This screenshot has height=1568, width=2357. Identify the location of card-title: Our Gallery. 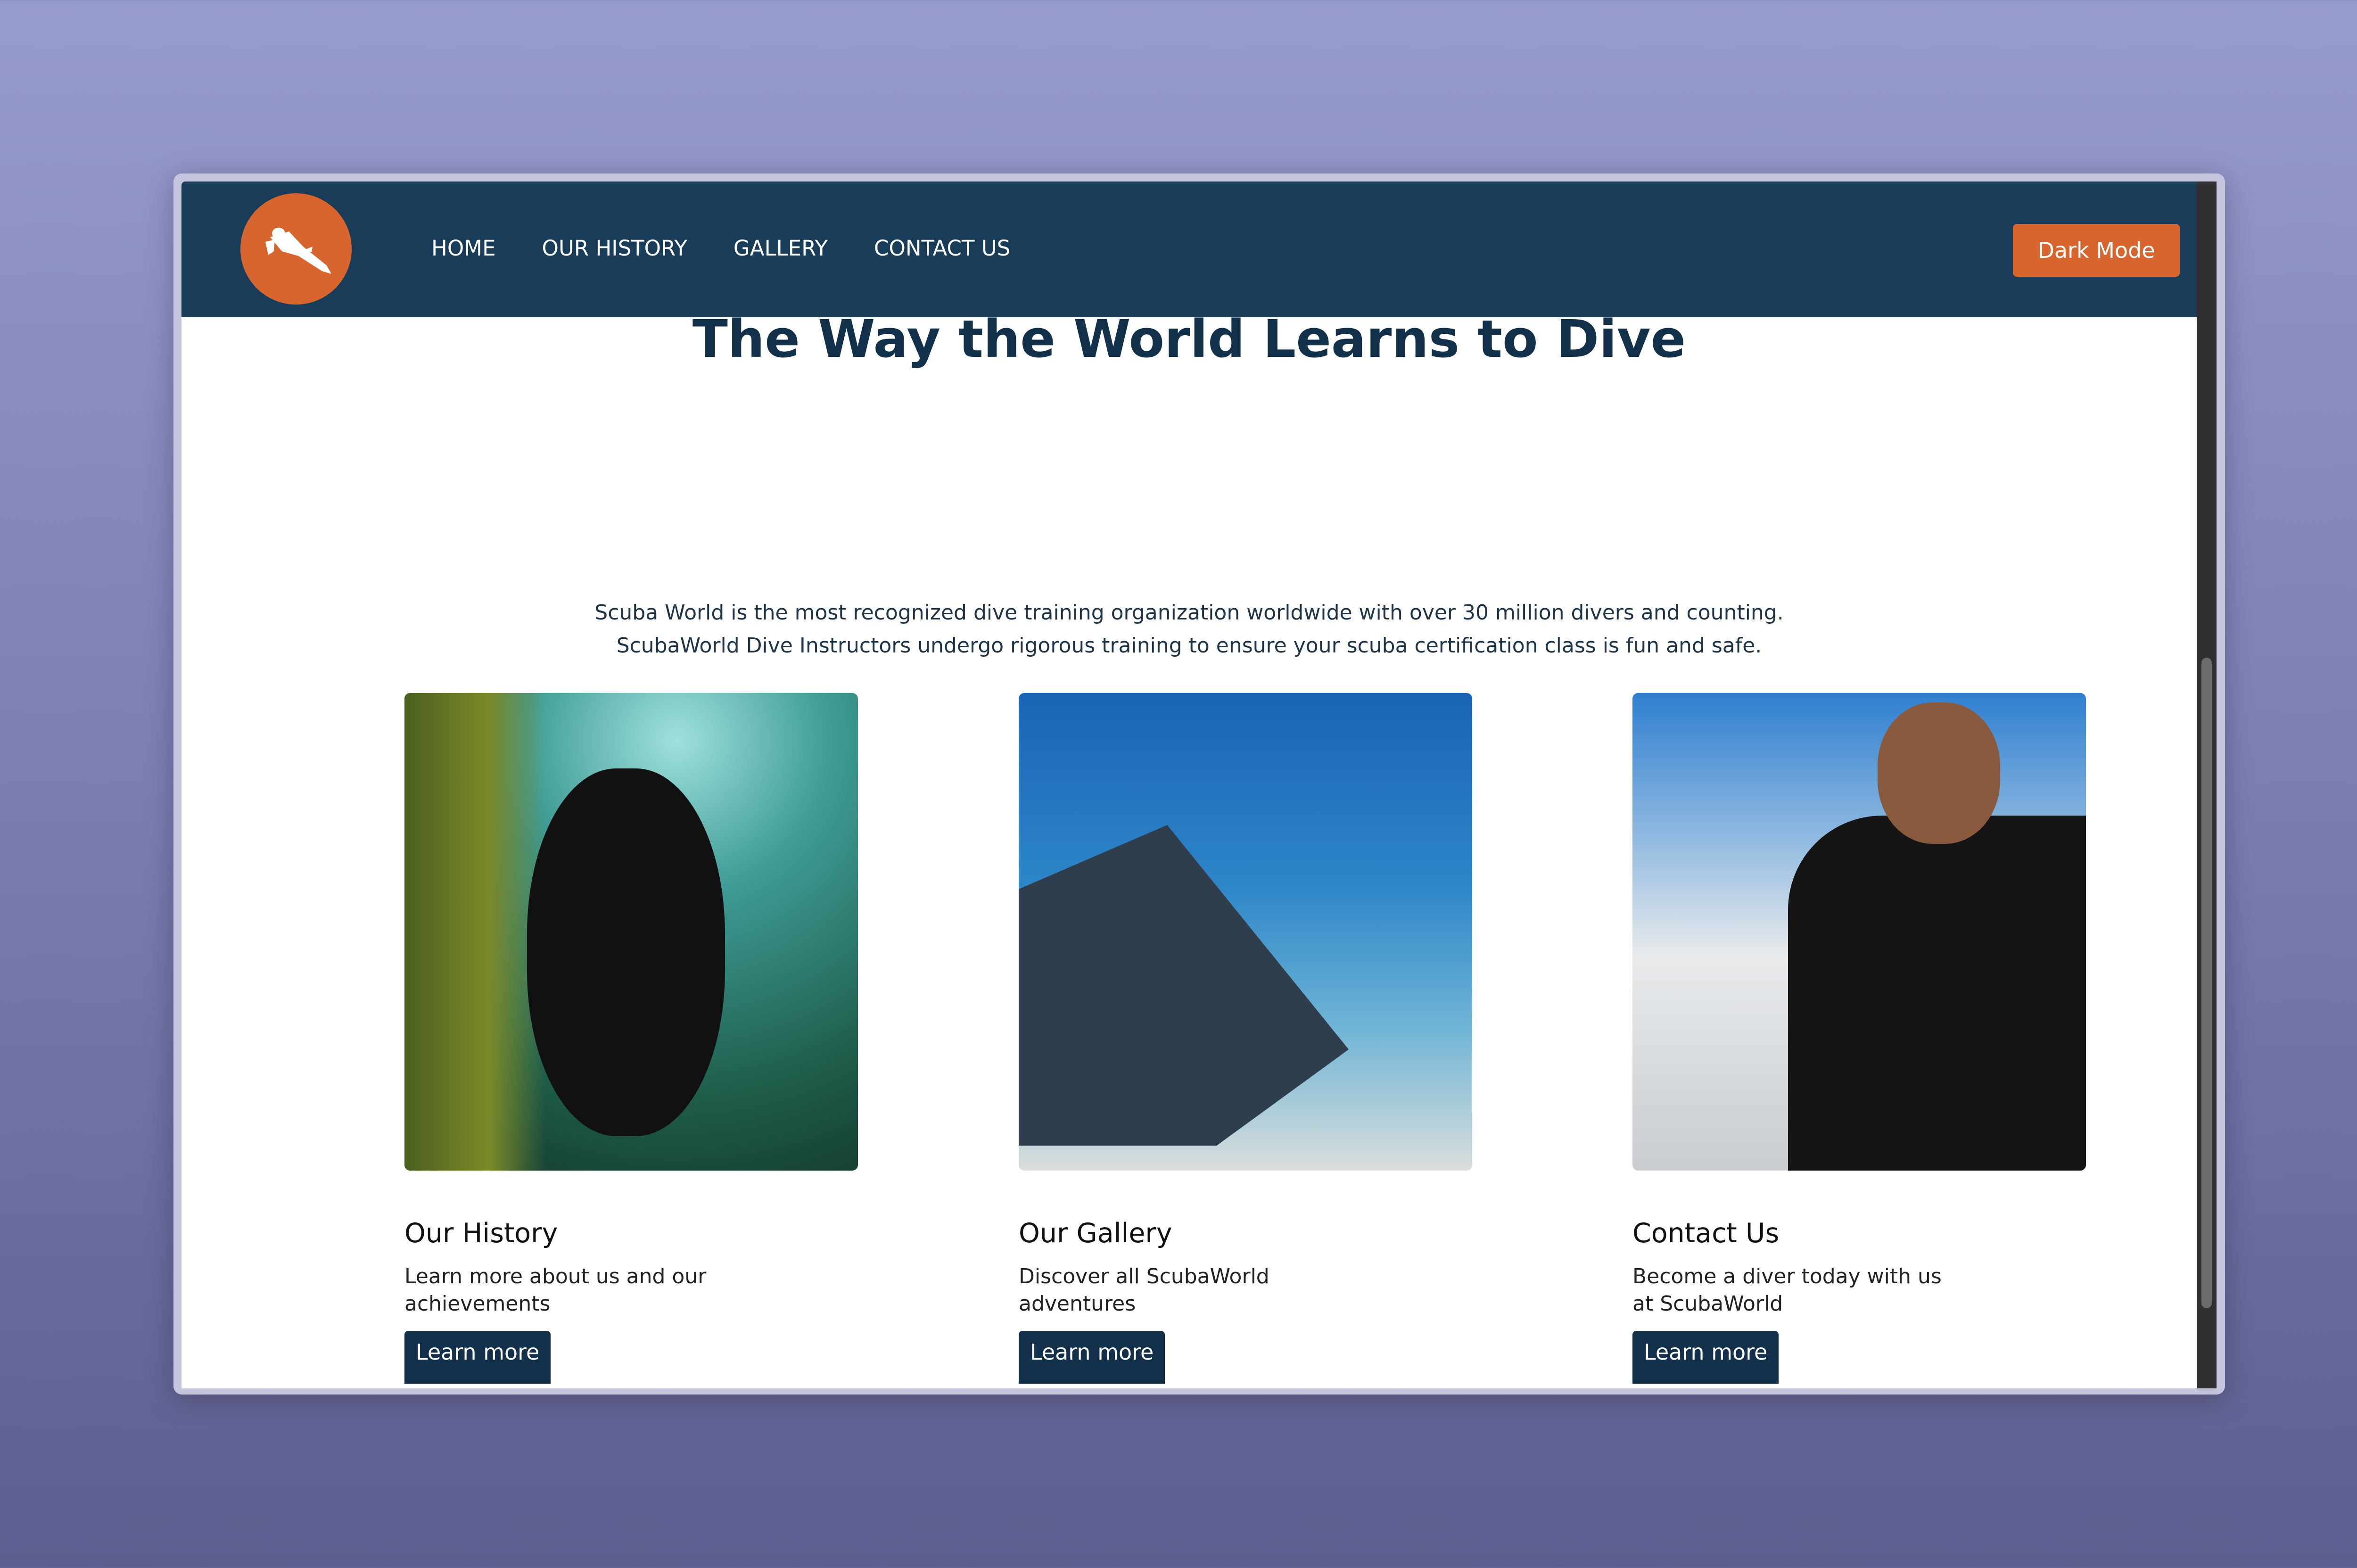
(1095, 1233).